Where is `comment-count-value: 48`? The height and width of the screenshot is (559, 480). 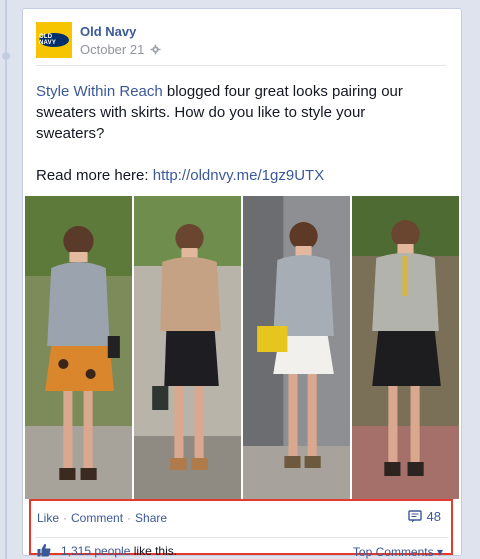
comment-count-value: 48 is located at coordinates (433, 516).